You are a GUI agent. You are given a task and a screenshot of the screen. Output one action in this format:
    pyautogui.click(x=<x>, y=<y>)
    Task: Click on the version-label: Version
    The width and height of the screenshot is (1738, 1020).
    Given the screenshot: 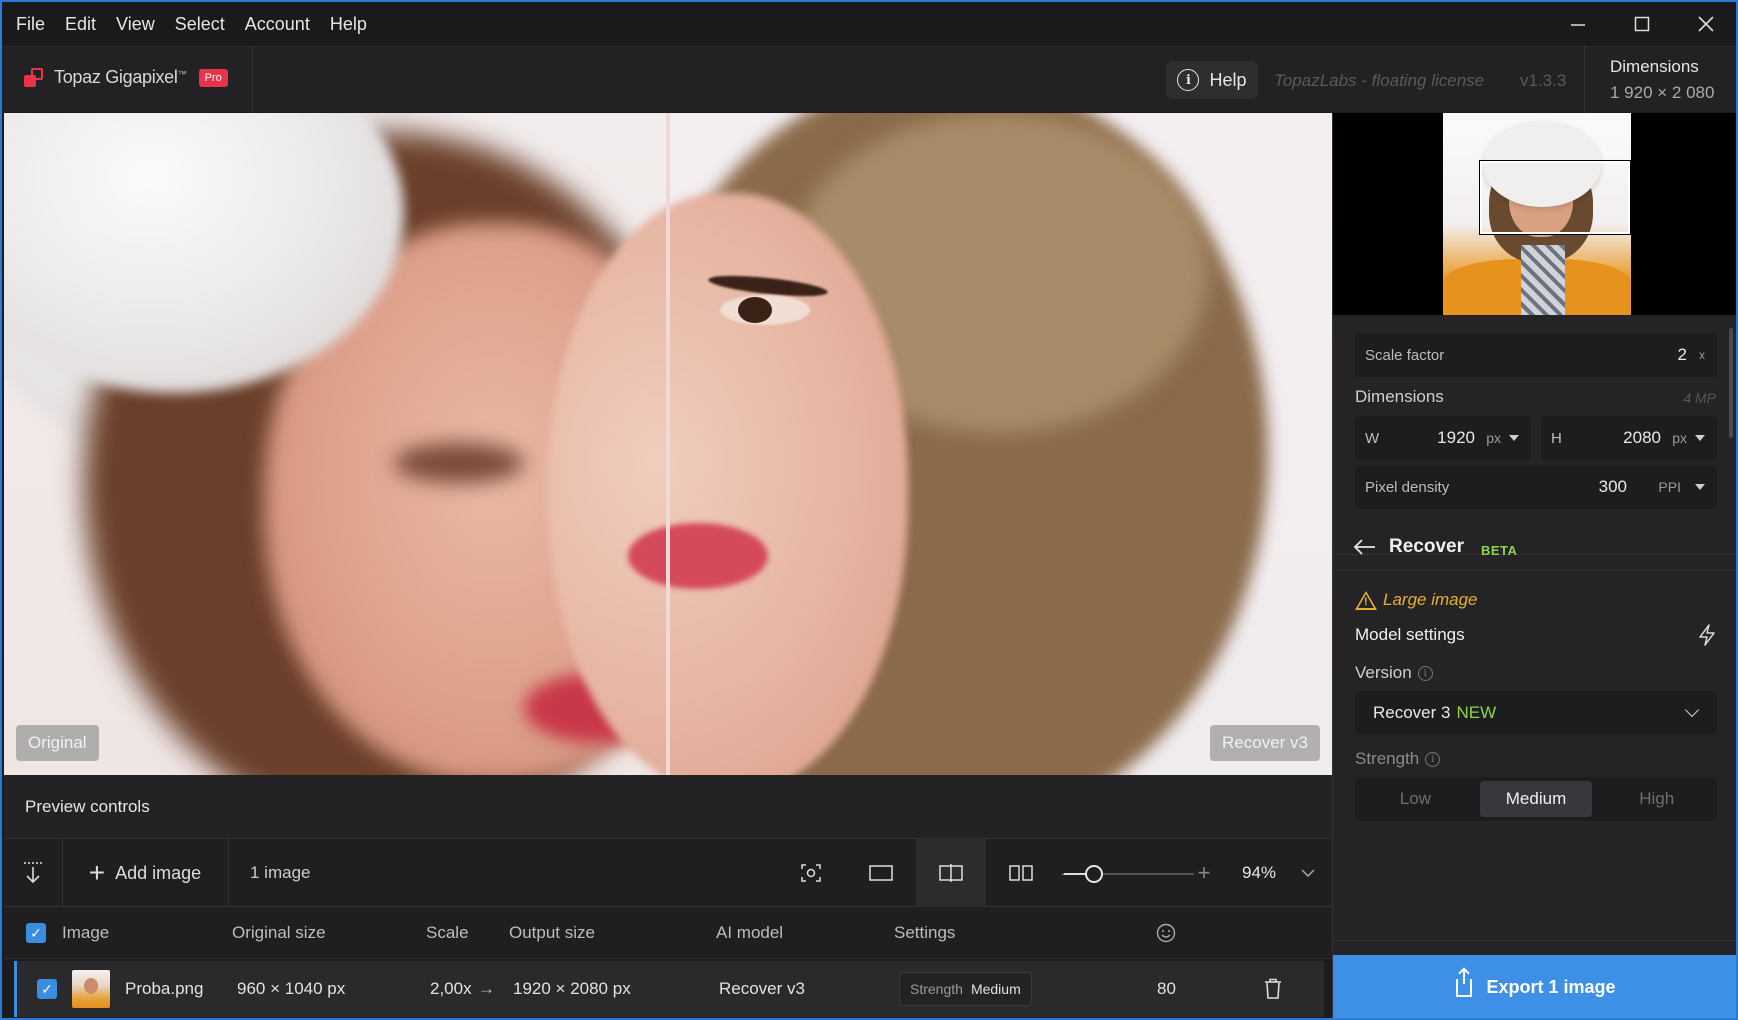 What is the action you would take?
    pyautogui.click(x=1383, y=672)
    